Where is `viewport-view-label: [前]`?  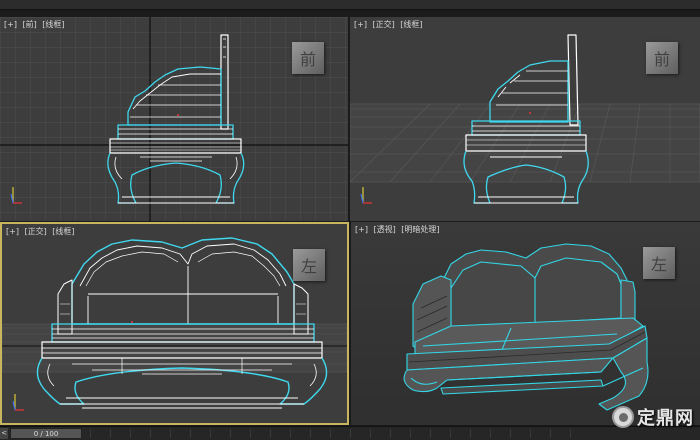 viewport-view-label: [前] is located at coordinates (30, 24).